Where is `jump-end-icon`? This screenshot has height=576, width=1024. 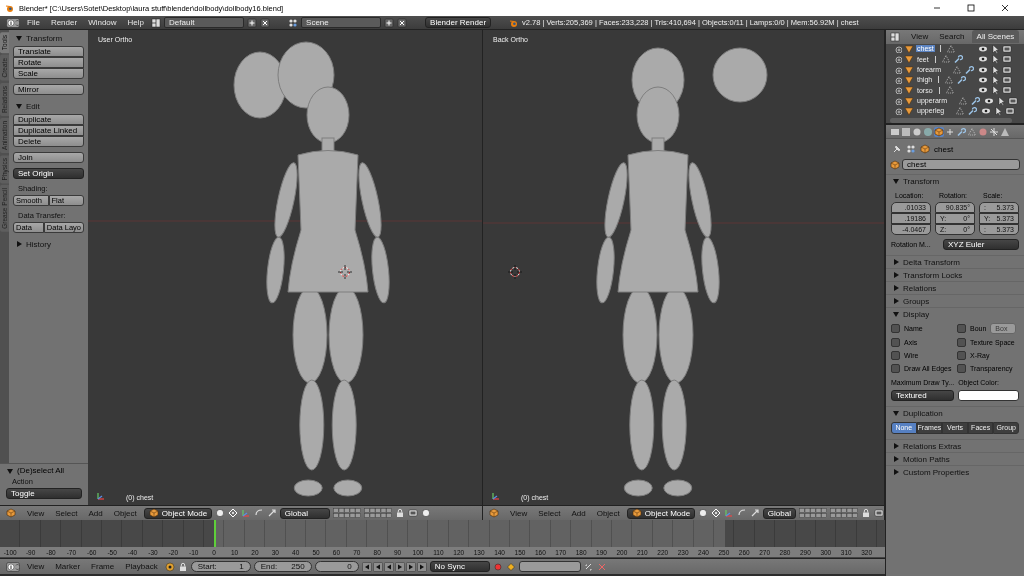 jump-end-icon is located at coordinates (421, 566).